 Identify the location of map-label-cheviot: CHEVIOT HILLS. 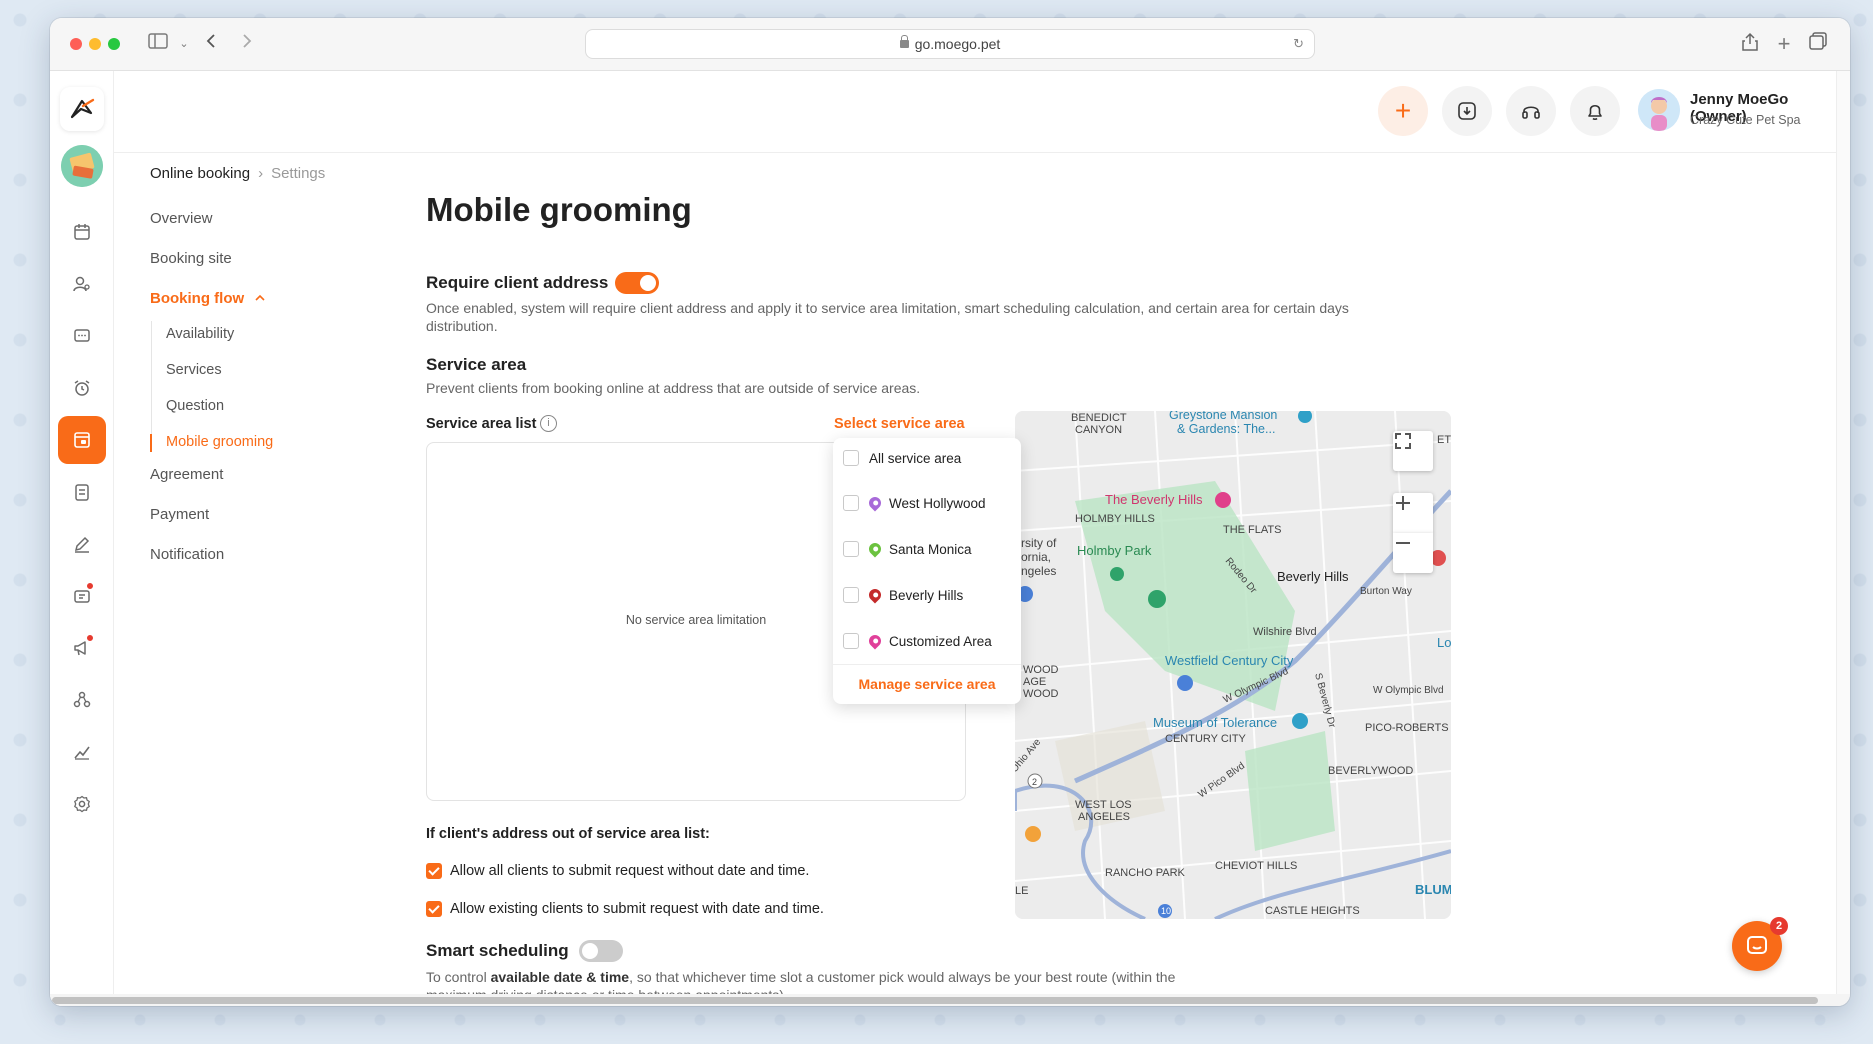
(1256, 866).